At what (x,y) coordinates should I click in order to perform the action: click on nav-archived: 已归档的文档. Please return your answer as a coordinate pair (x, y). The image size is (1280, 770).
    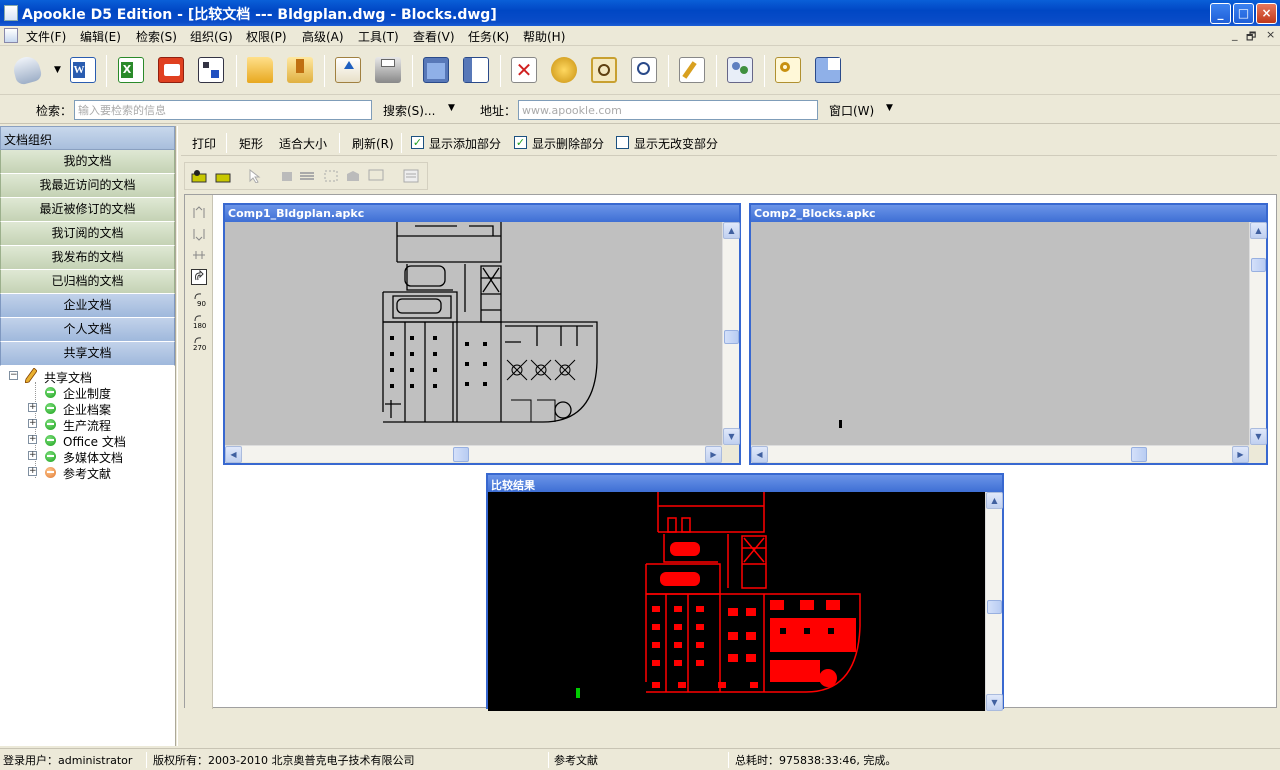
    Looking at the image, I should click on (87, 282).